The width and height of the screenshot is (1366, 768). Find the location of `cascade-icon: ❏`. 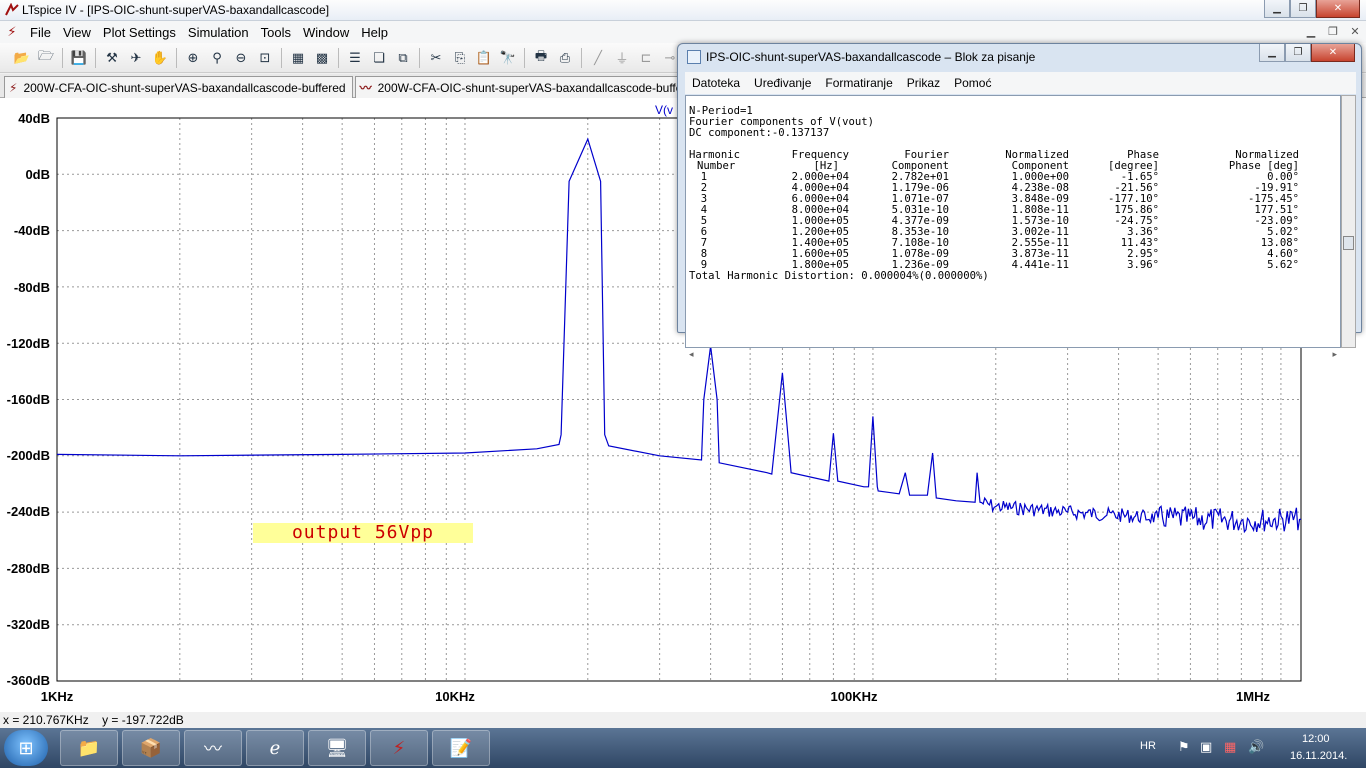

cascade-icon: ❏ is located at coordinates (379, 58).